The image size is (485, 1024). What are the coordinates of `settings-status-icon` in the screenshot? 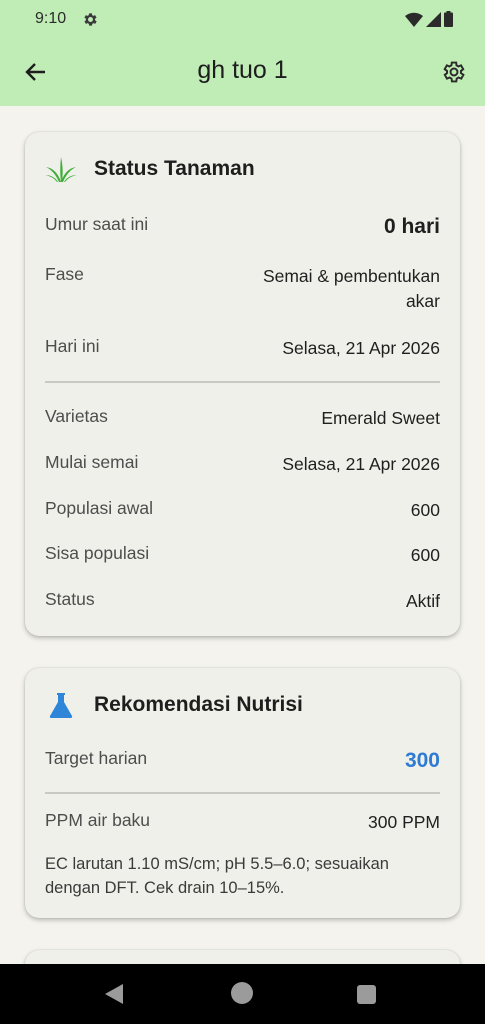 It's located at (90, 19).